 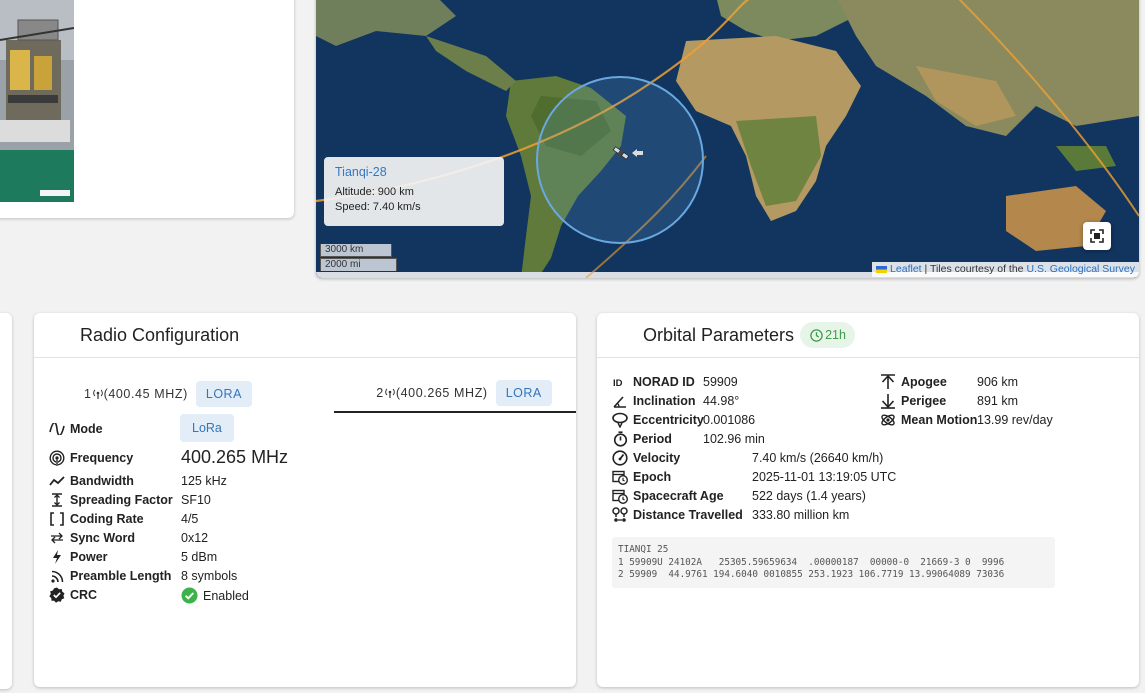 What do you see at coordinates (72, 595) in the screenshot?
I see `crc-row: CRC` at bounding box center [72, 595].